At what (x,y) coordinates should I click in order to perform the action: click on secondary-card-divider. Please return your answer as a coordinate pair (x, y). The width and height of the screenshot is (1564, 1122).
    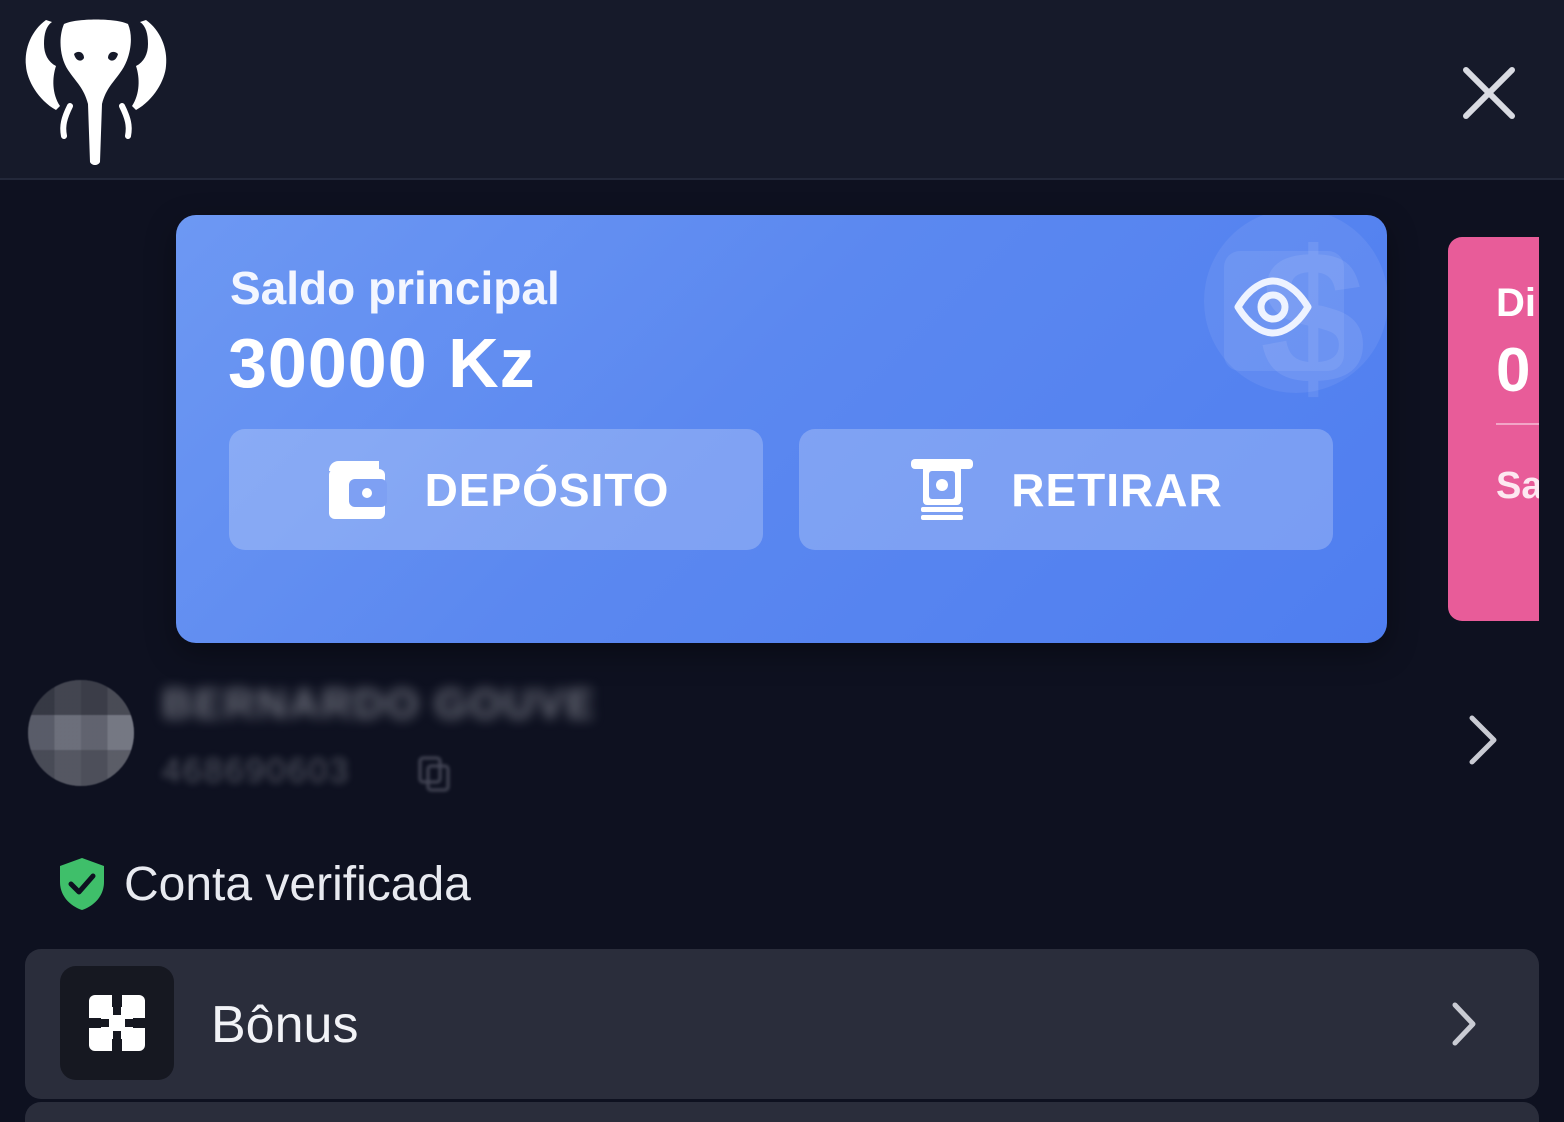
    Looking at the image, I should click on (1517, 424).